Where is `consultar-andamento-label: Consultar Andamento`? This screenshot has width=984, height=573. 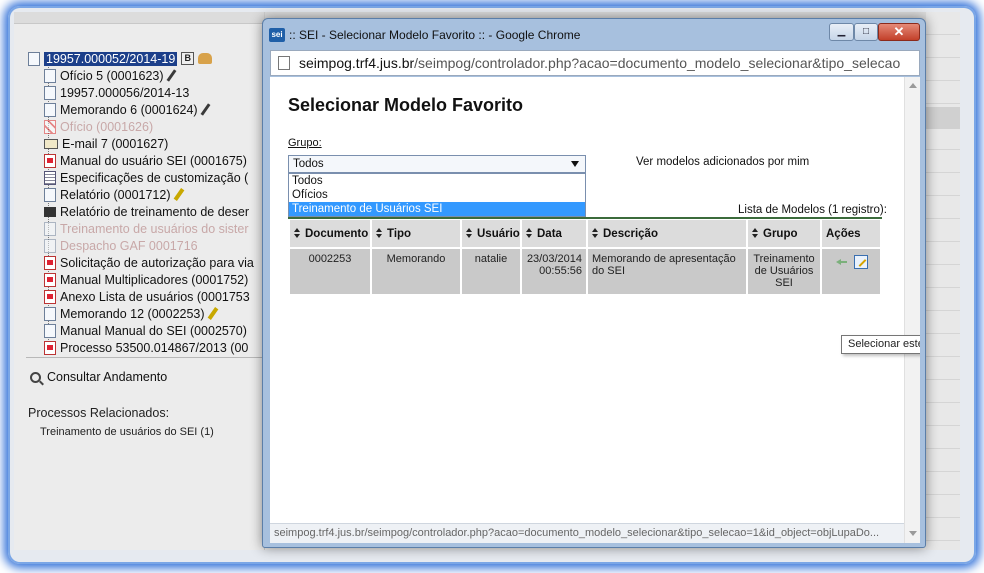
consultar-andamento-label: Consultar Andamento is located at coordinates (107, 377).